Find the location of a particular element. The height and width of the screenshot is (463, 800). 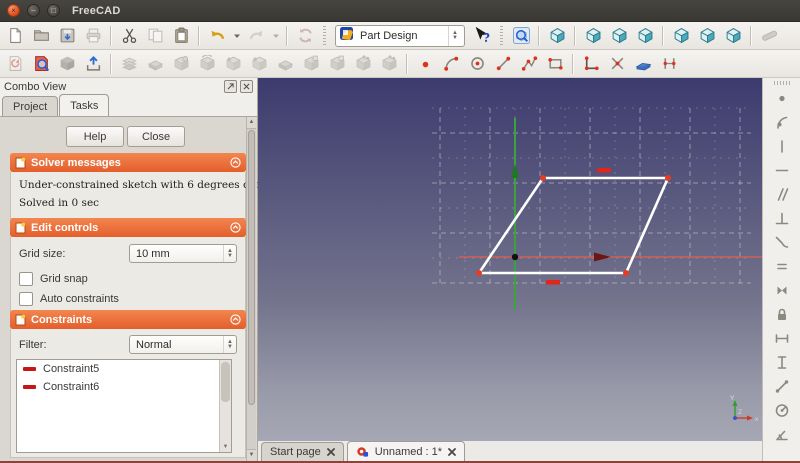

close-button: Close is located at coordinates (156, 136).